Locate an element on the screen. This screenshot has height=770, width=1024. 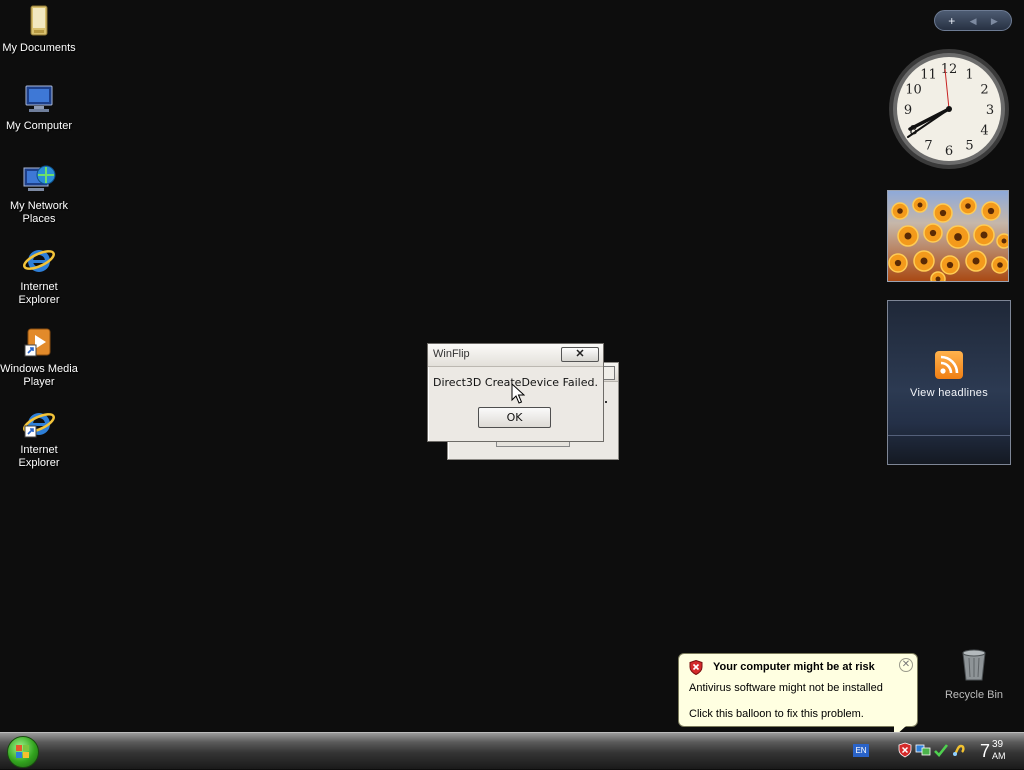
desktop-icon-label: Recycle Bin is located at coordinates (974, 695).